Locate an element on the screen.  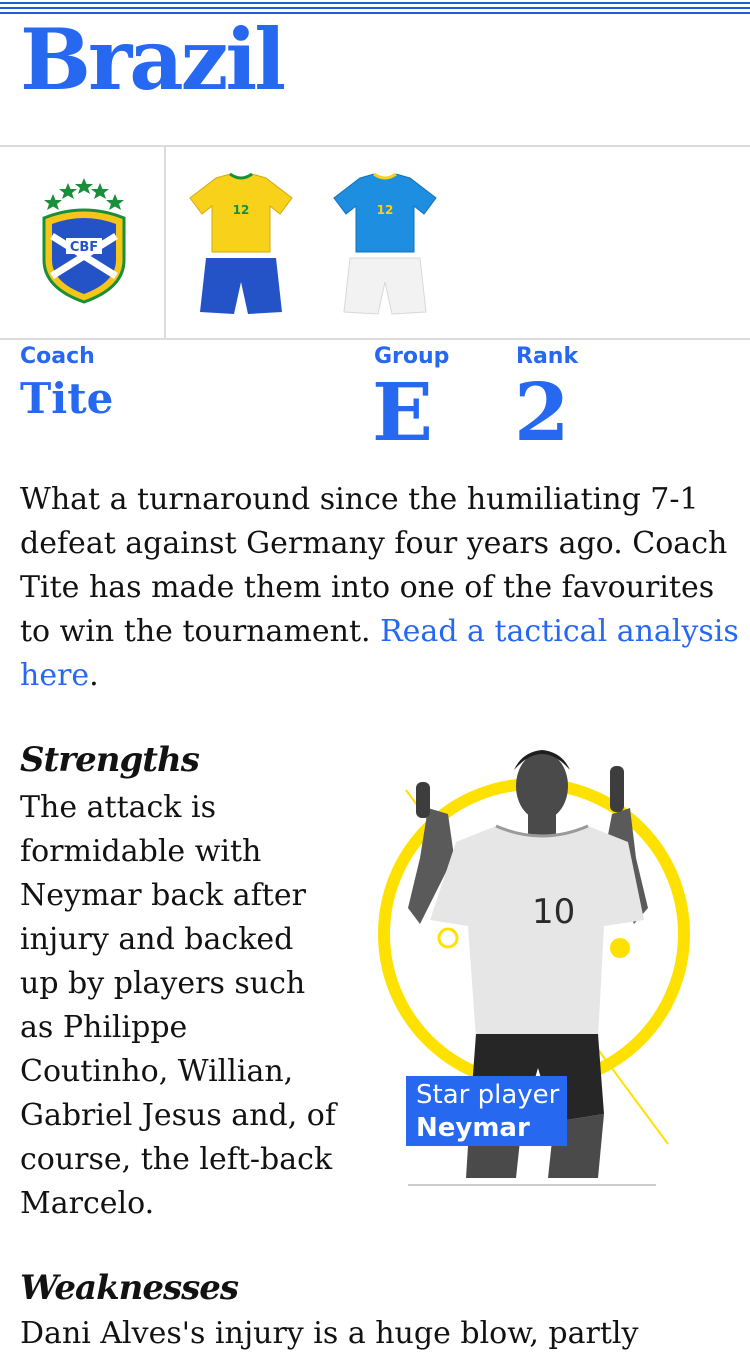
group-value: E is located at coordinates (402, 412).